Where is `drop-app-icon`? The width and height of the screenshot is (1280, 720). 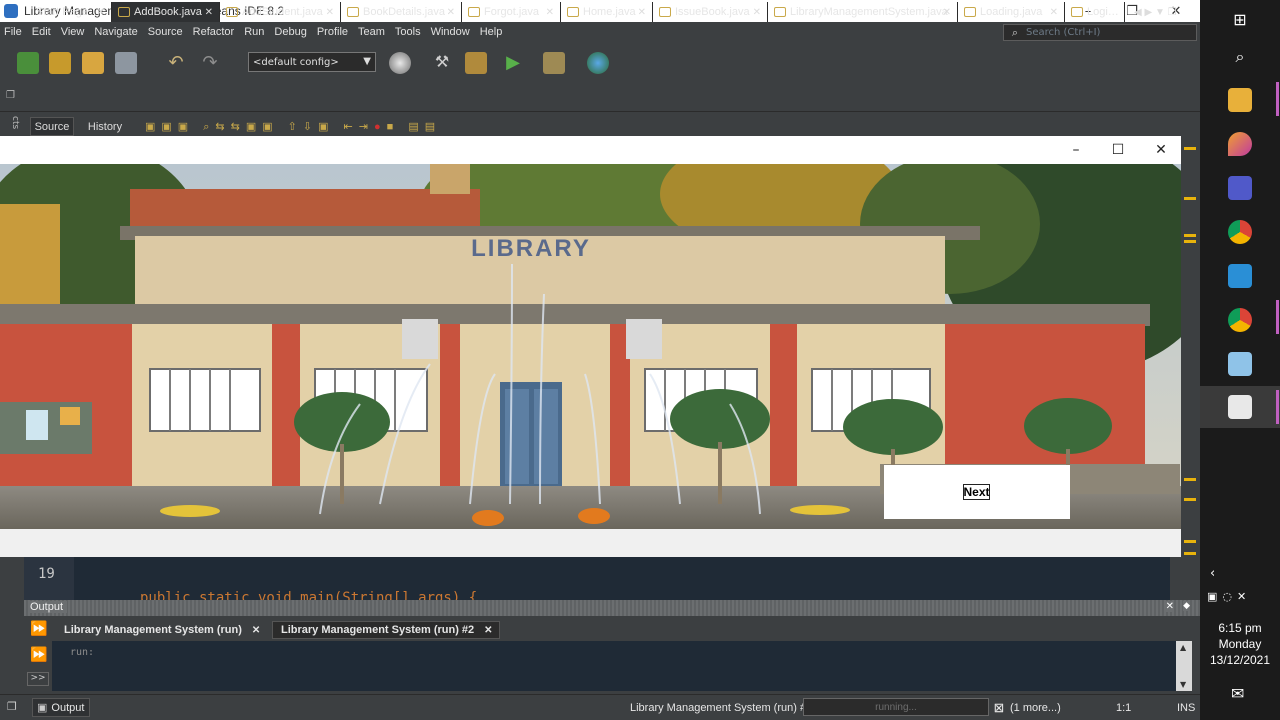 drop-app-icon is located at coordinates (1240, 144).